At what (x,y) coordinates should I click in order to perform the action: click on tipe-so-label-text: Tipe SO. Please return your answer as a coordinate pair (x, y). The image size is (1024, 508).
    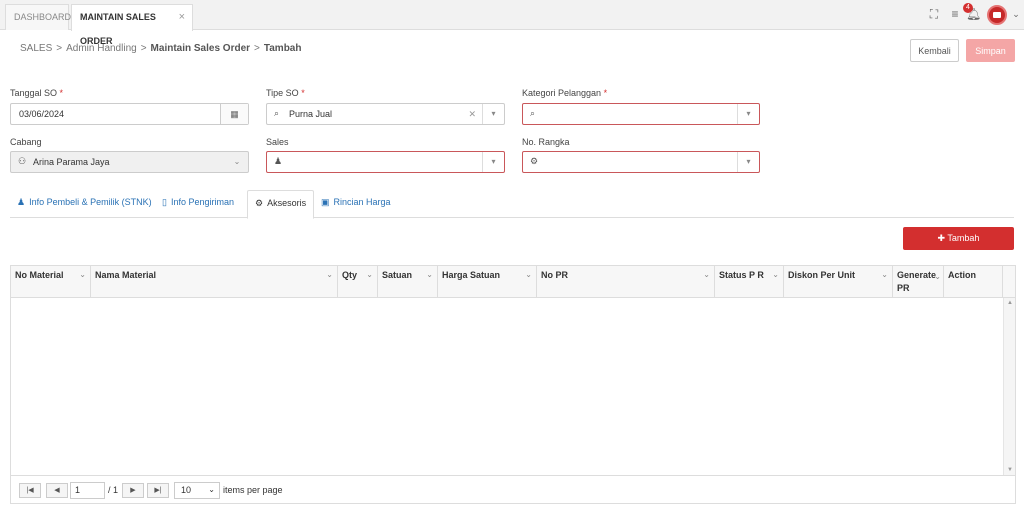
    Looking at the image, I should click on (282, 93).